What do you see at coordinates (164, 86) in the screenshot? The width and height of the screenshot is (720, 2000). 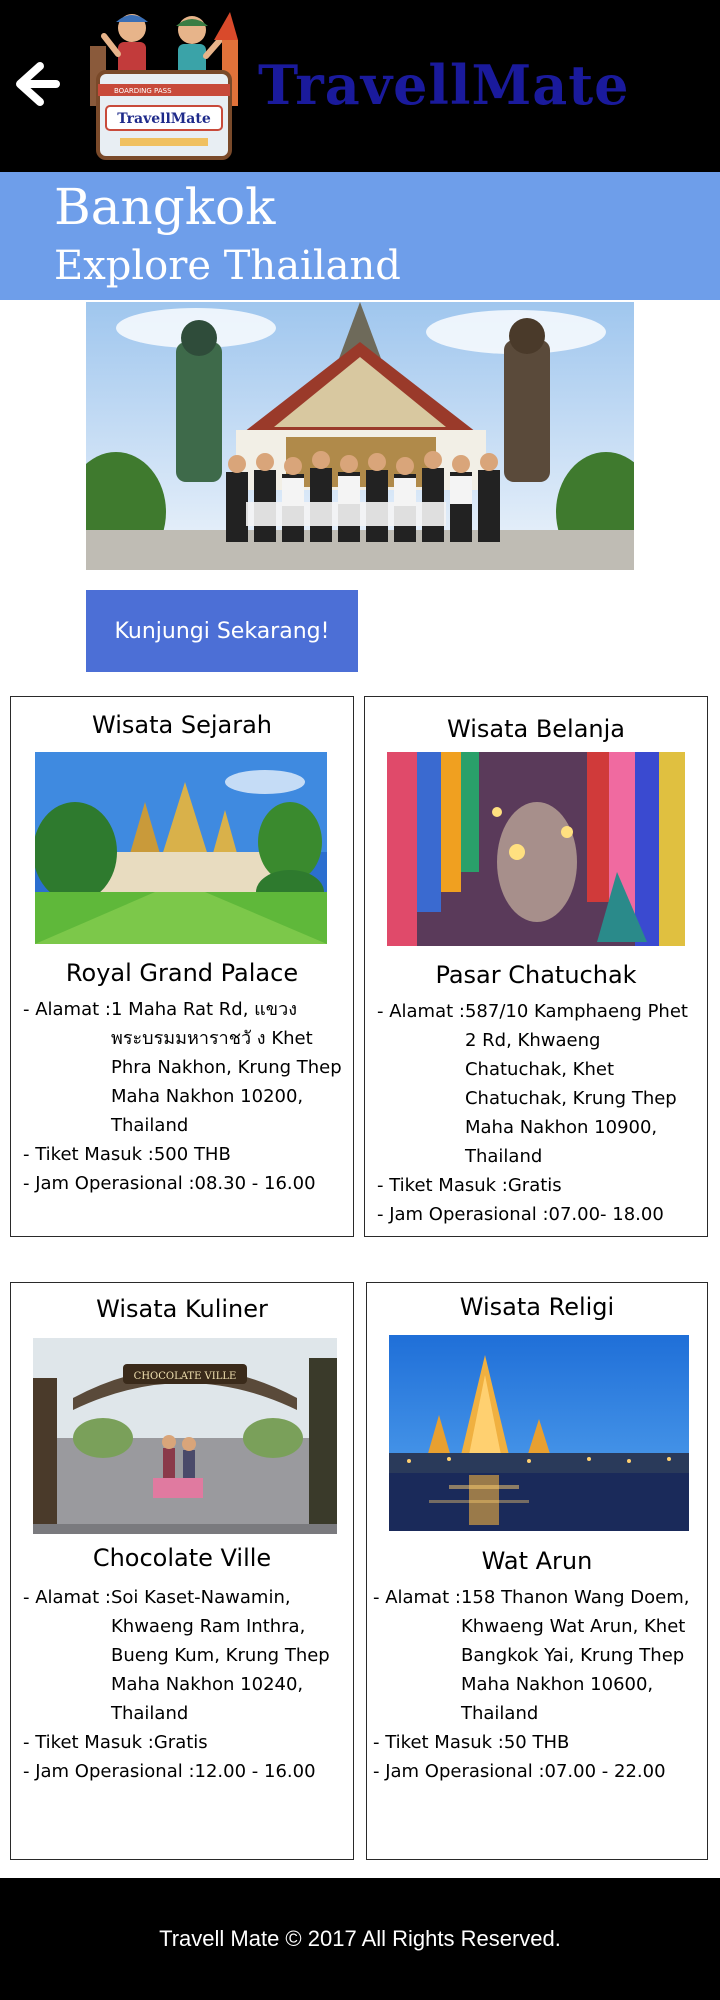 I see `travellmate-logo: BOARDING PASS TravellMate` at bounding box center [164, 86].